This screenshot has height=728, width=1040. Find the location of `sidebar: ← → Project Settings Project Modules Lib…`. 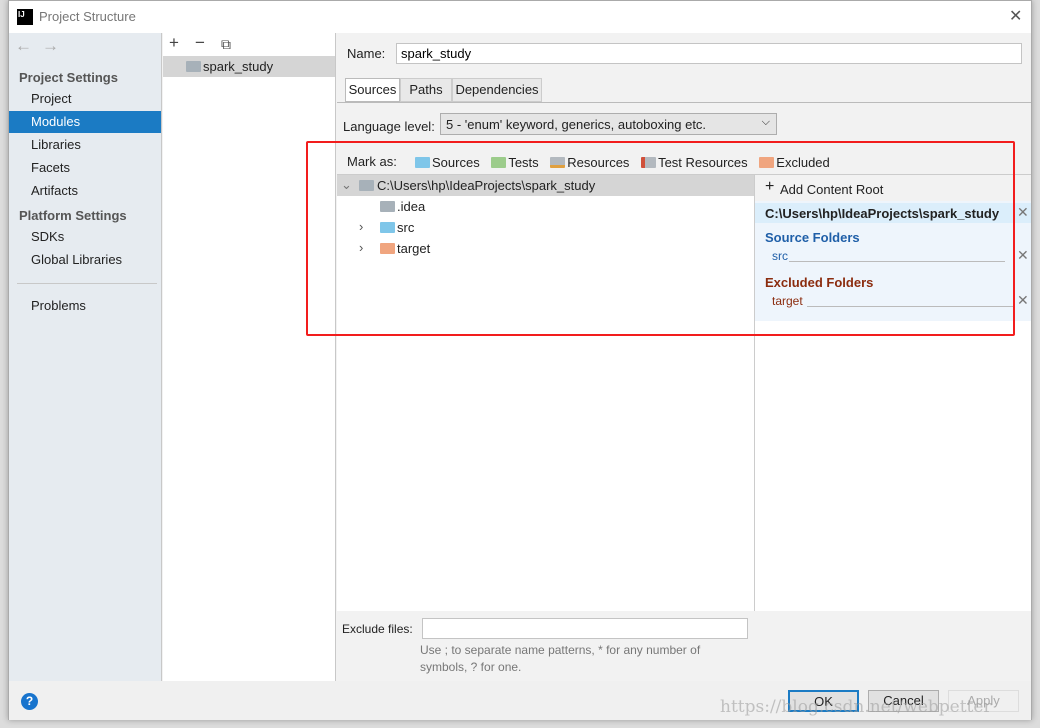

sidebar: ← → Project Settings Project Modules Lib… is located at coordinates (85, 357).